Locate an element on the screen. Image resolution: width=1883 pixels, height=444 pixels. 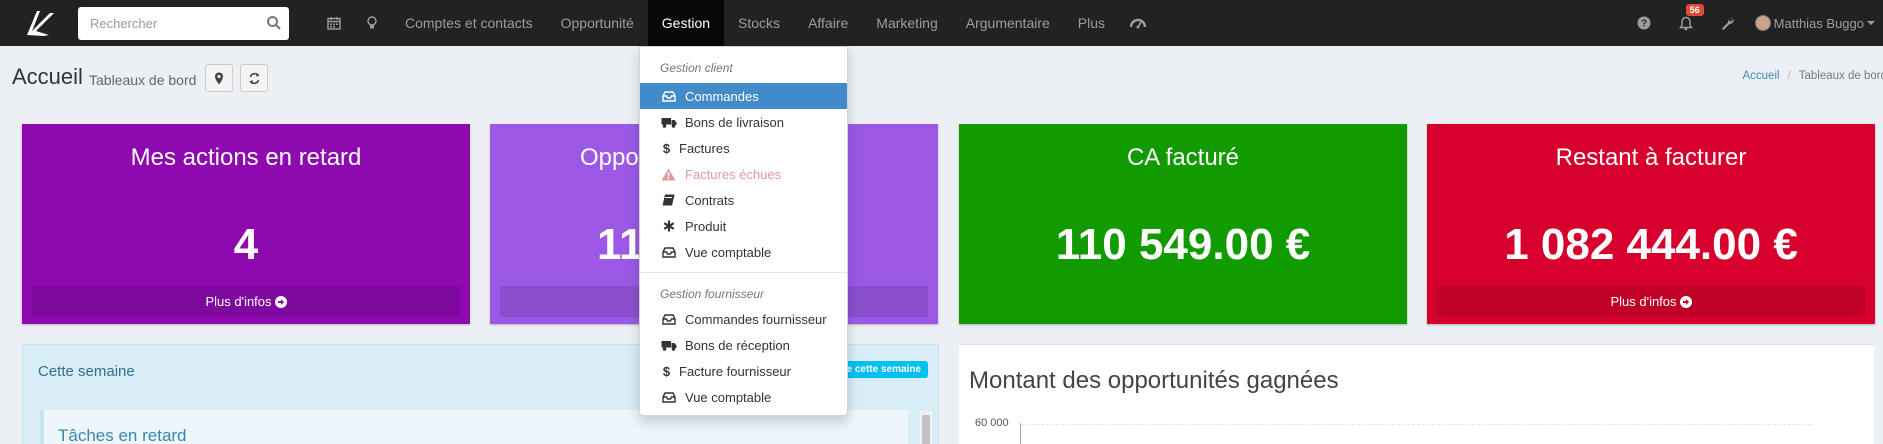
tile-title: CA facturé is located at coordinates (1183, 157).